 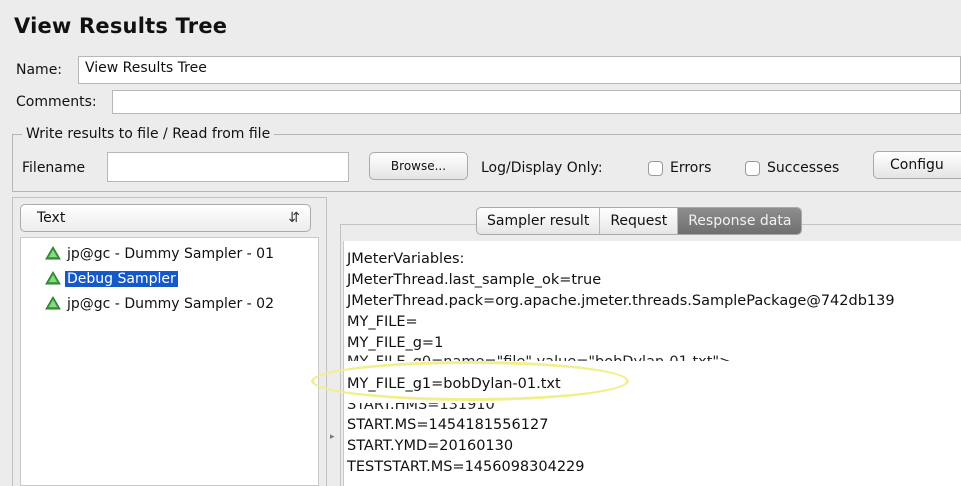 What do you see at coordinates (752, 168) in the screenshot?
I see `successes-checkbox` at bounding box center [752, 168].